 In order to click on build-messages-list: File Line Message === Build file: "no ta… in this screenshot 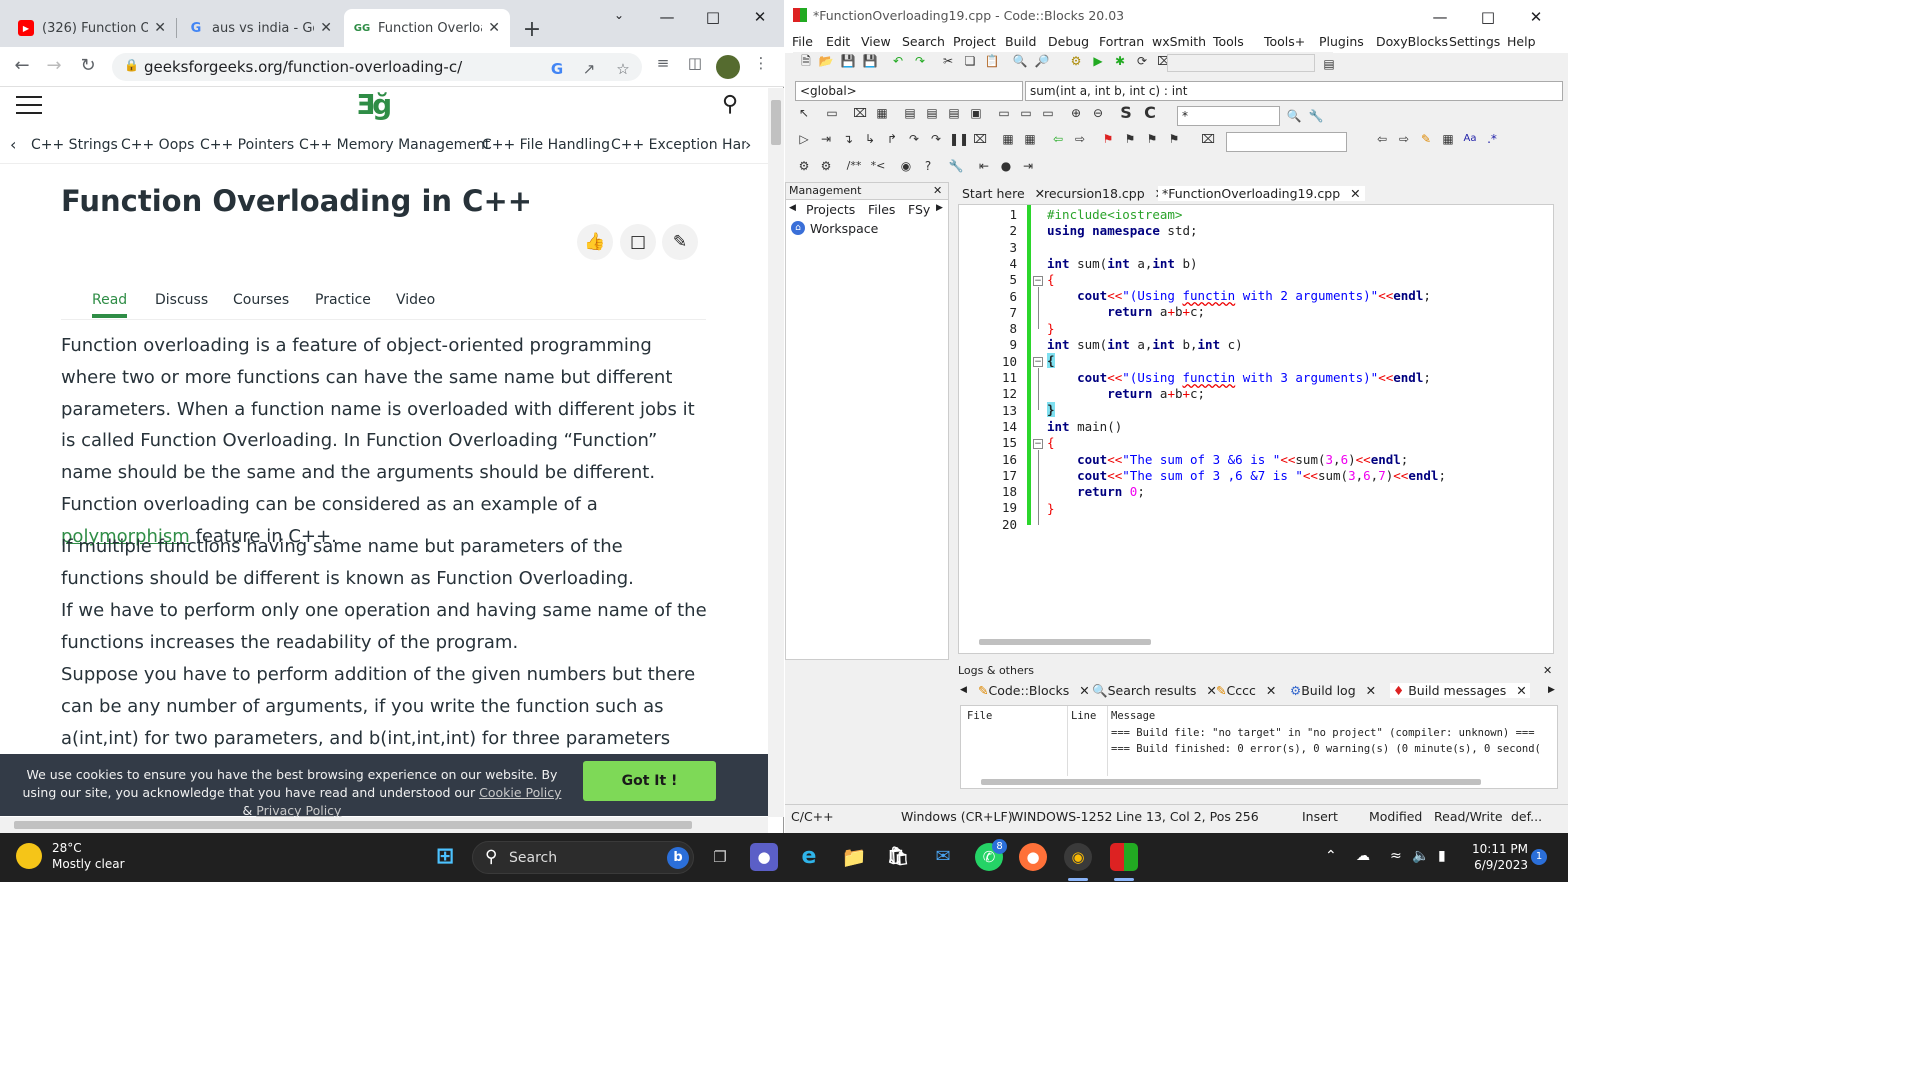, I will do `click(1259, 747)`.